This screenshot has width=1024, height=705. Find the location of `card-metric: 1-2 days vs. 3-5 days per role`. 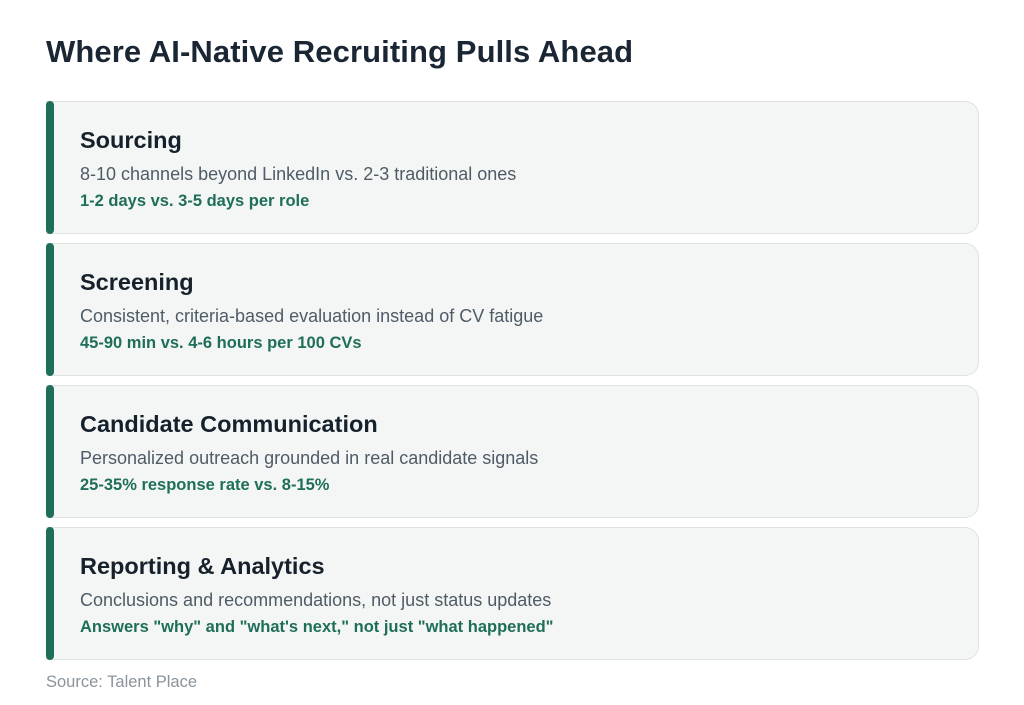

card-metric: 1-2 days vs. 3-5 days per role is located at coordinates (195, 201).